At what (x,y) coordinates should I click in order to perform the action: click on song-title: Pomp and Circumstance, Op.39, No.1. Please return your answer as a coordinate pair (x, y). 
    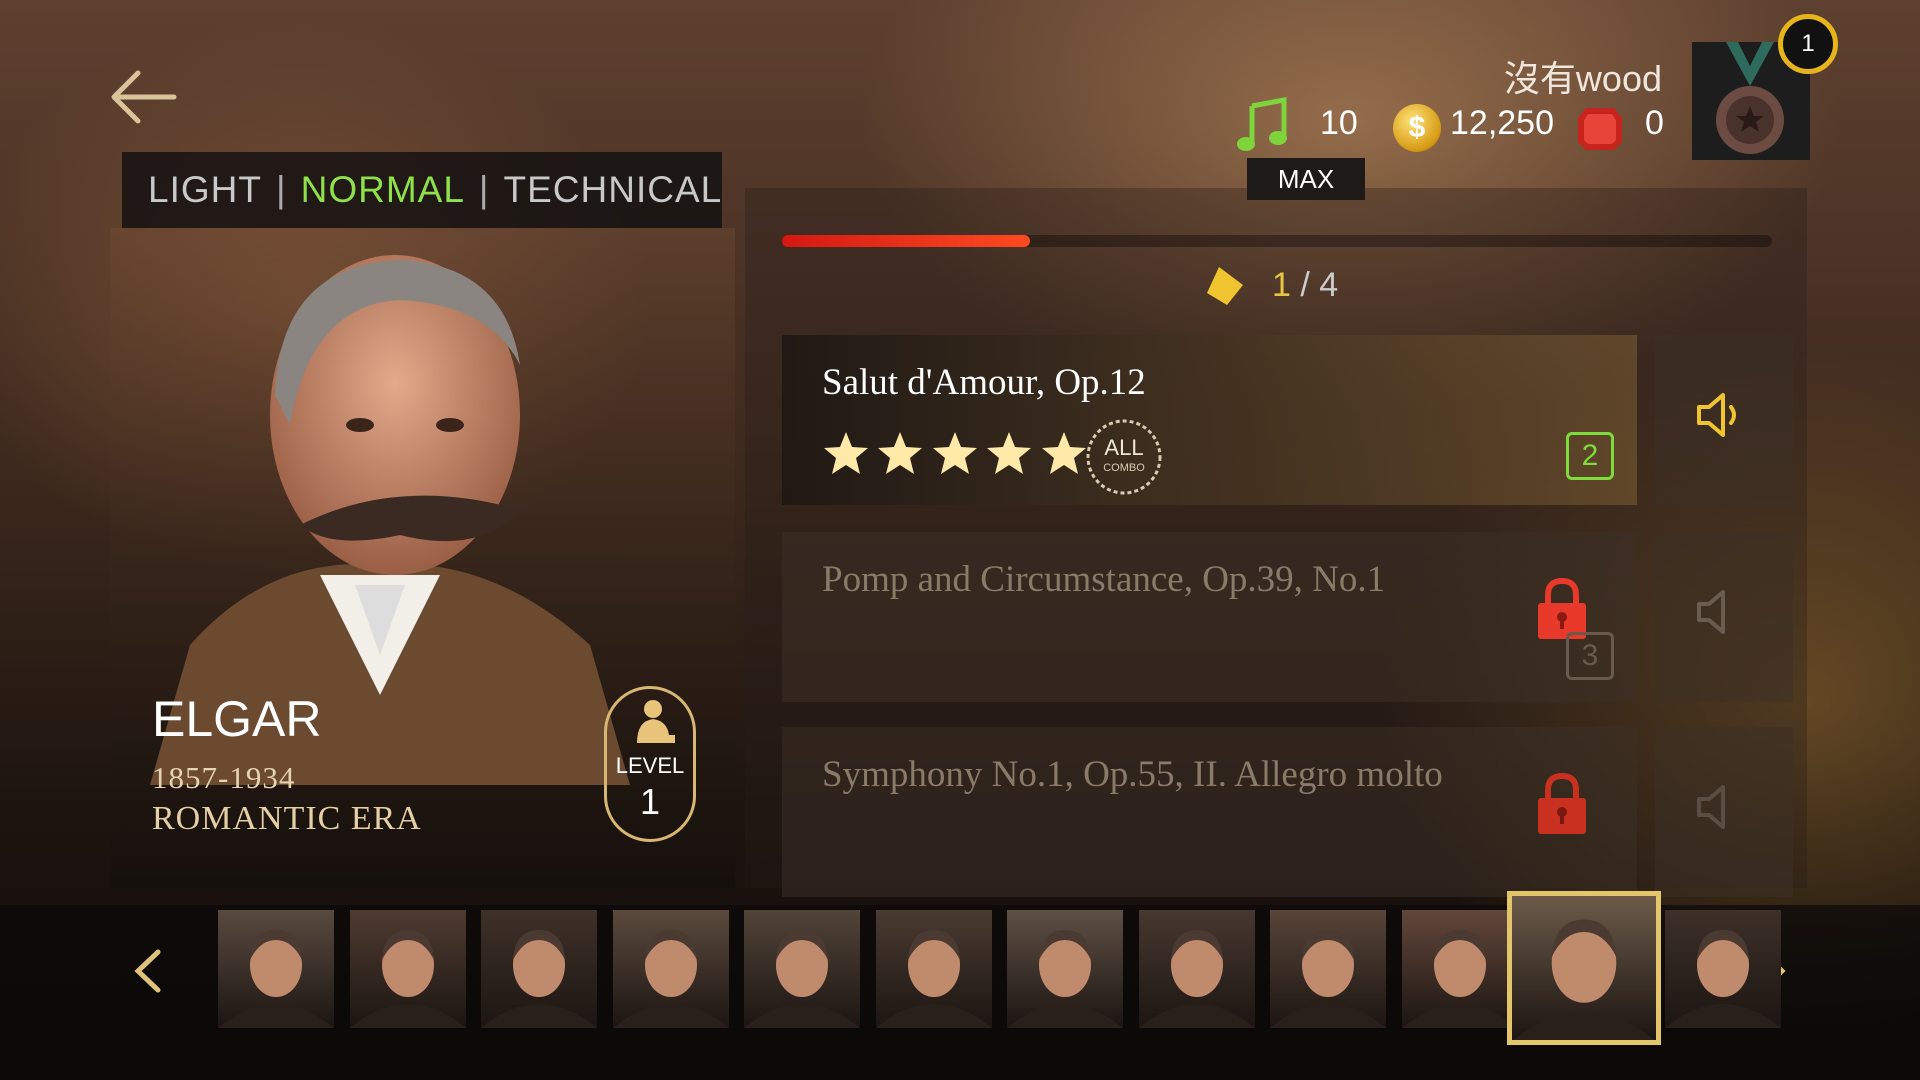
    Looking at the image, I should click on (1104, 579).